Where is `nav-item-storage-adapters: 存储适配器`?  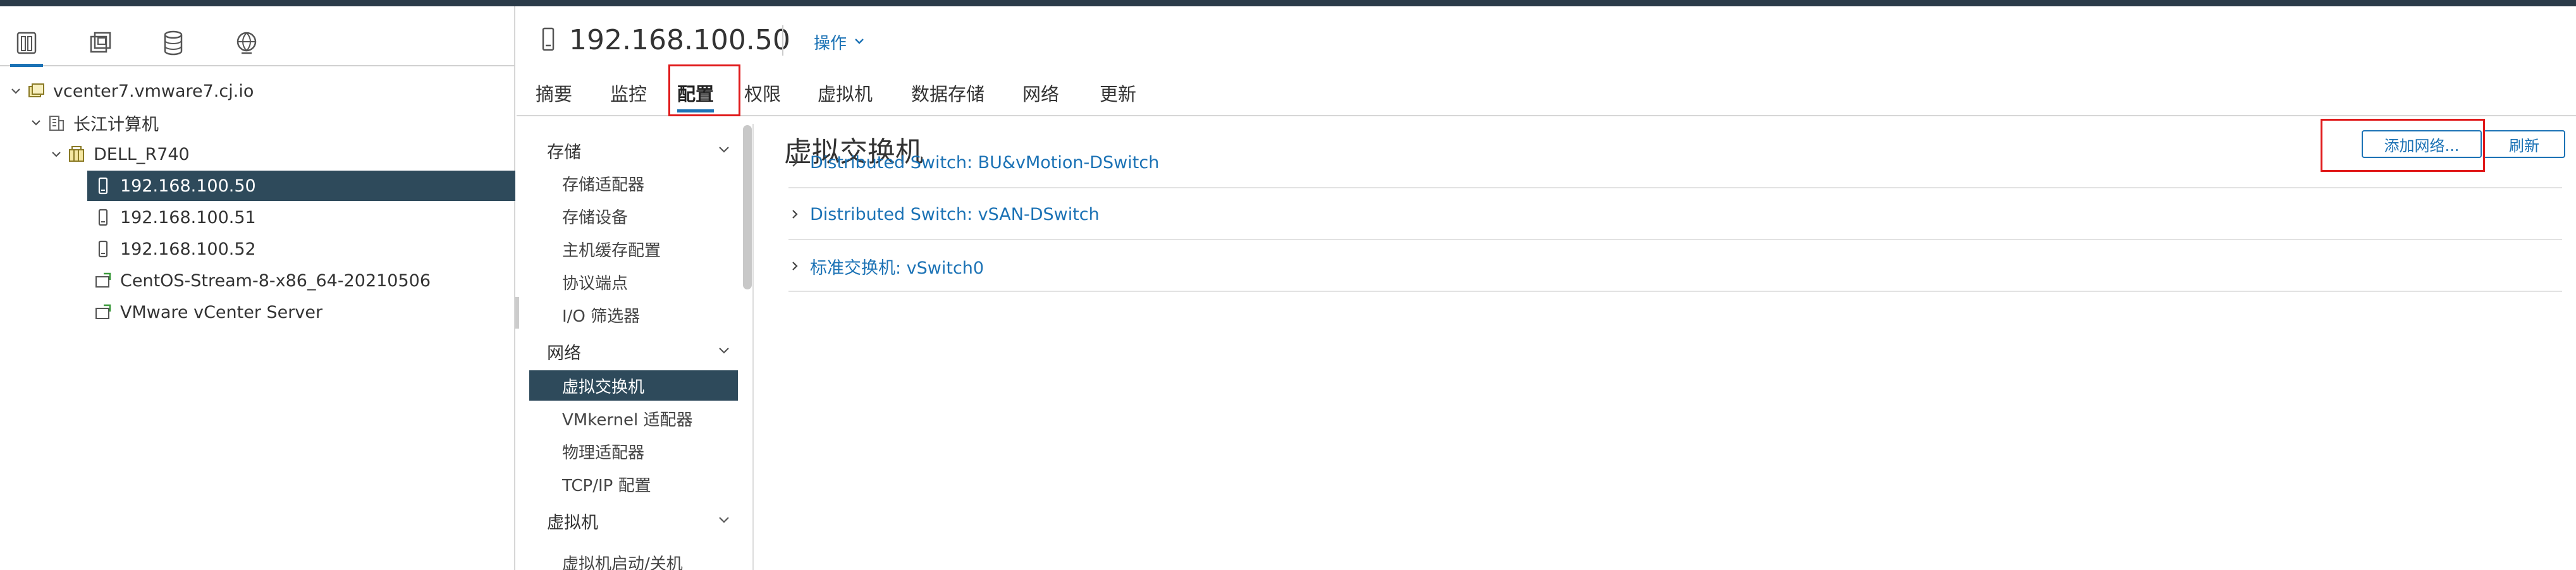 nav-item-storage-adapters: 存储适配器 is located at coordinates (635, 183).